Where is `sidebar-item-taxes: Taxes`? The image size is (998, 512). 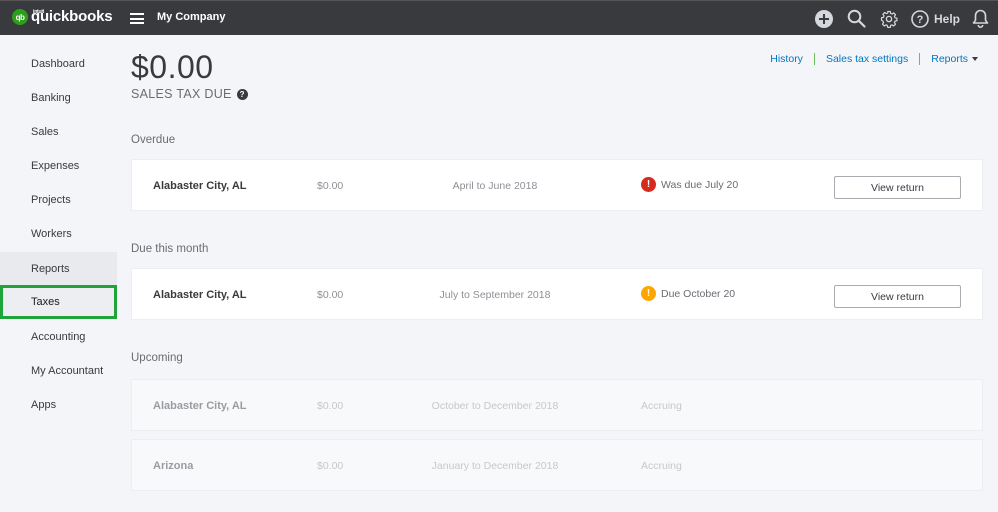 sidebar-item-taxes: Taxes is located at coordinates (58, 302).